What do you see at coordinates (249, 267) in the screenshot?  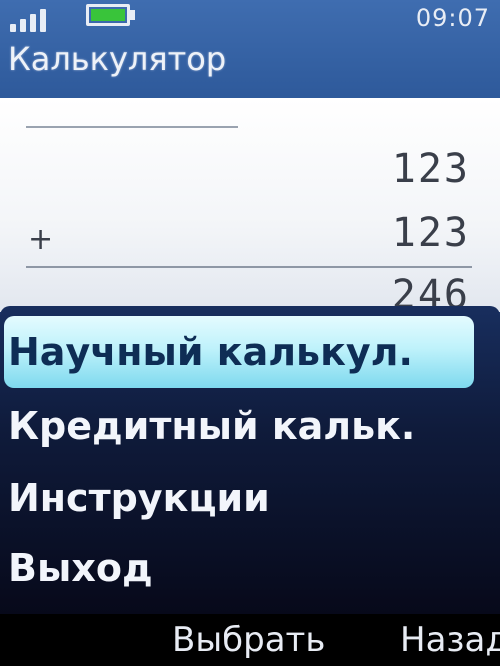 I see `display-result-divider` at bounding box center [249, 267].